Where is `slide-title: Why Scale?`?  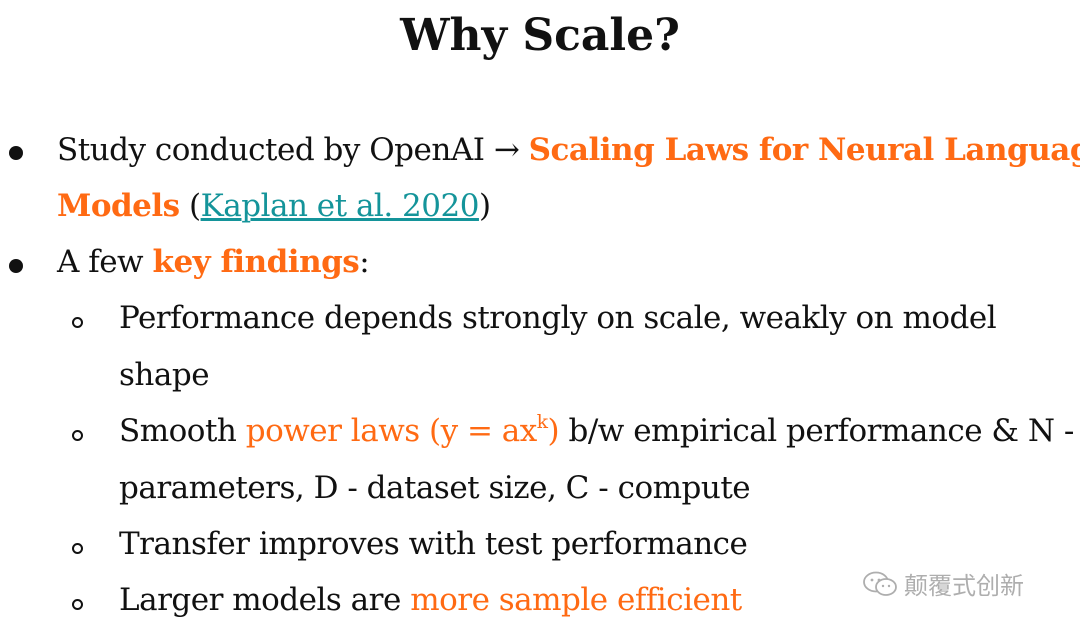 slide-title: Why Scale? is located at coordinates (540, 35).